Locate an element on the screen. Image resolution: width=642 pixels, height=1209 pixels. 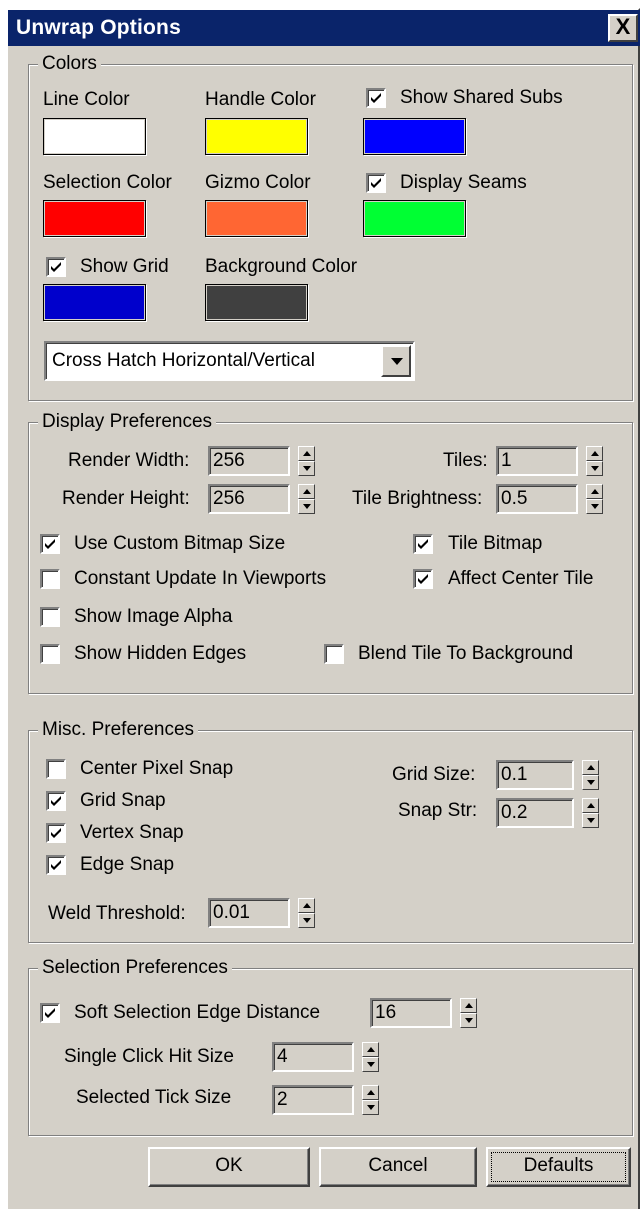
tile-brightness-spinner is located at coordinates (594, 499).